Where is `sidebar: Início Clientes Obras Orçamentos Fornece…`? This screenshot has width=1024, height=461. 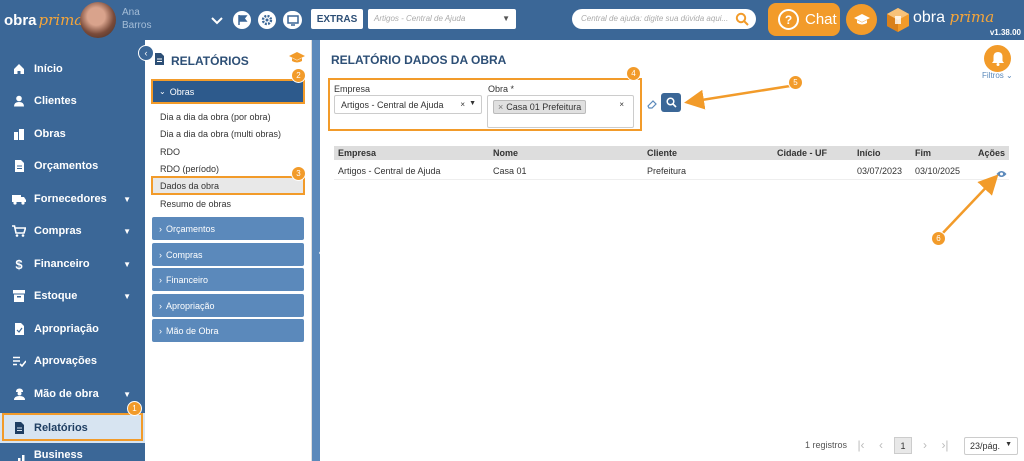 sidebar: Início Clientes Obras Orçamentos Fornece… is located at coordinates (72, 250).